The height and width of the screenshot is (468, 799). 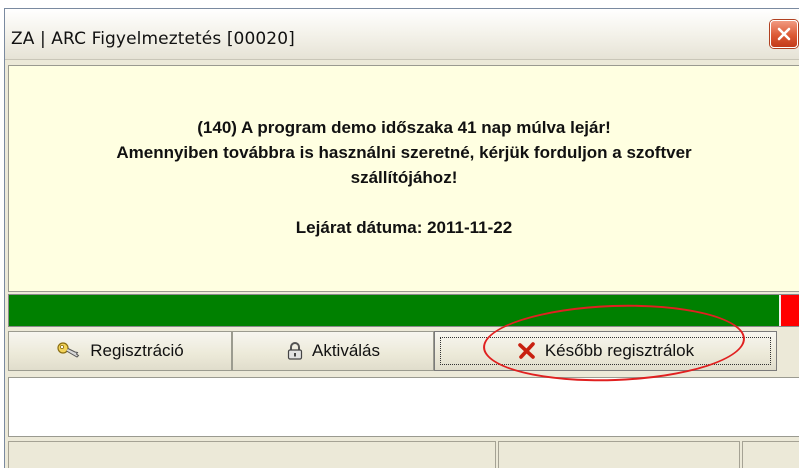 I want to click on progress-end-marker, so click(x=790, y=310).